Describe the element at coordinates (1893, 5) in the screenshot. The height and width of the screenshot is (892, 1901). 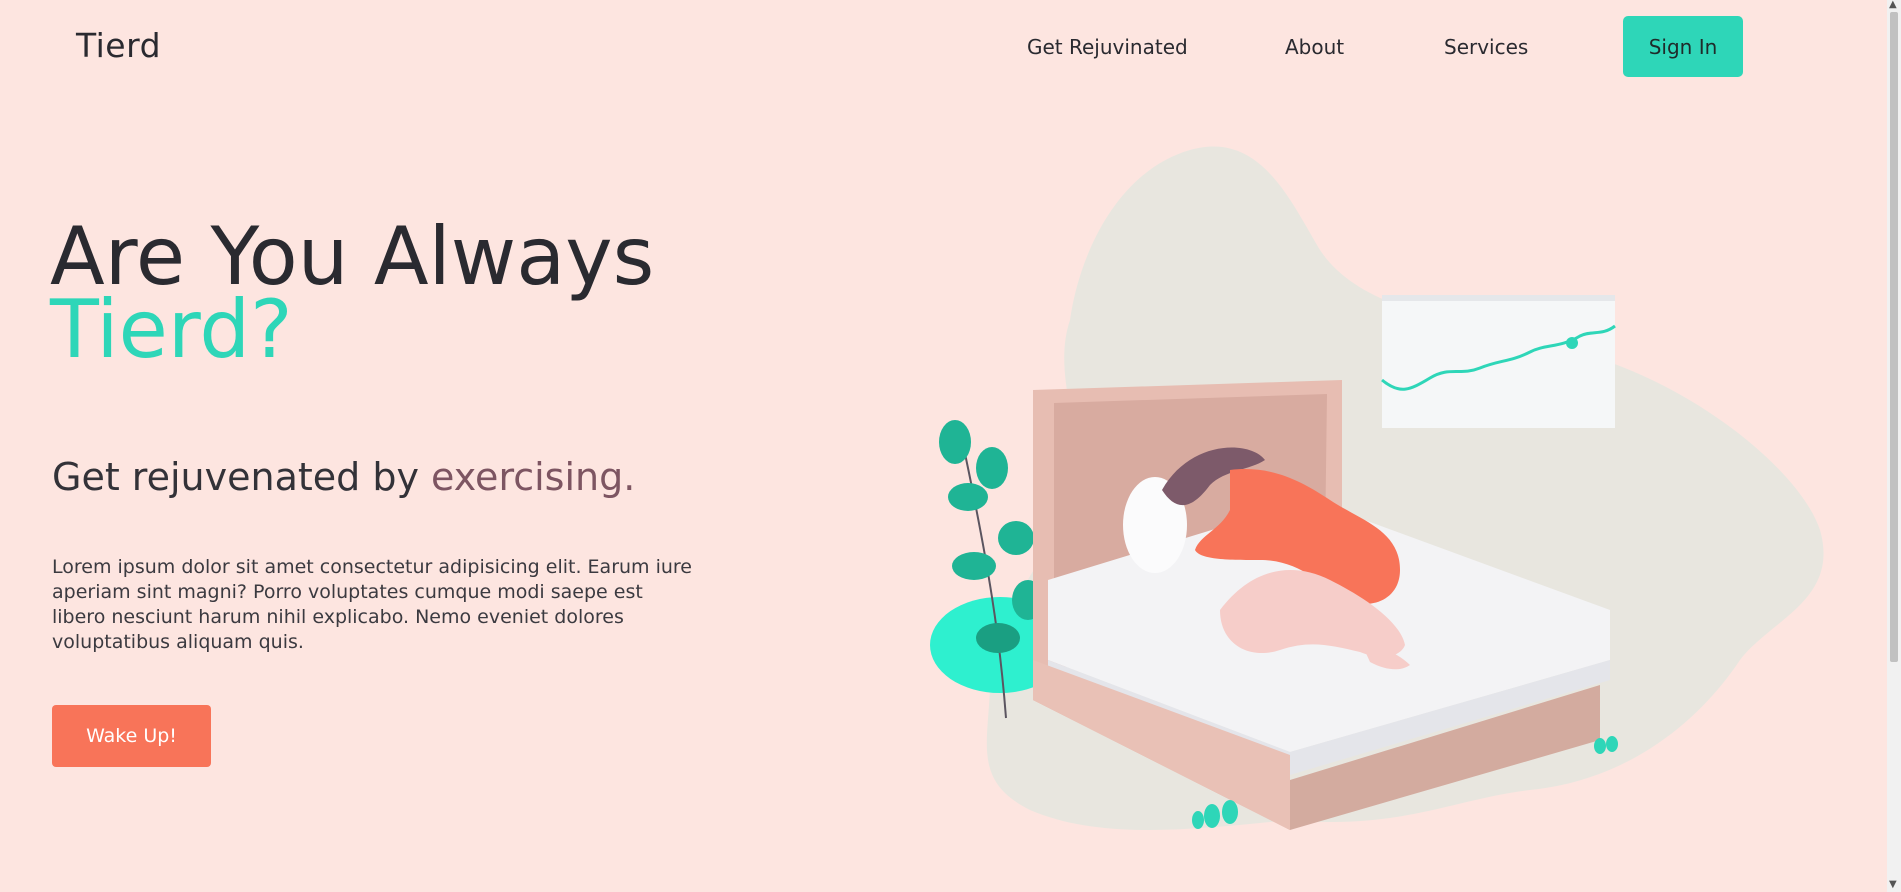
I see `scroll-up-icon: ▲` at that location.